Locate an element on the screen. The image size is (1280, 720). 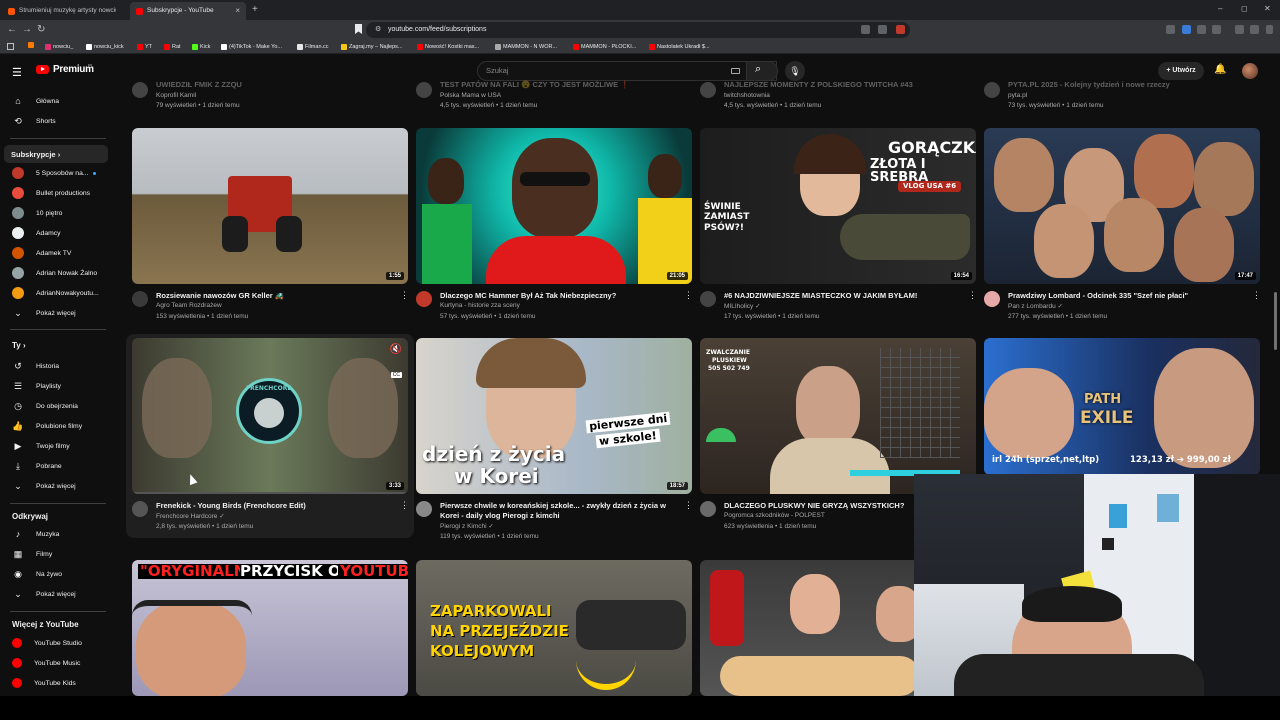
sidebar-item-channel: Adamcy is located at coordinates (56, 233).